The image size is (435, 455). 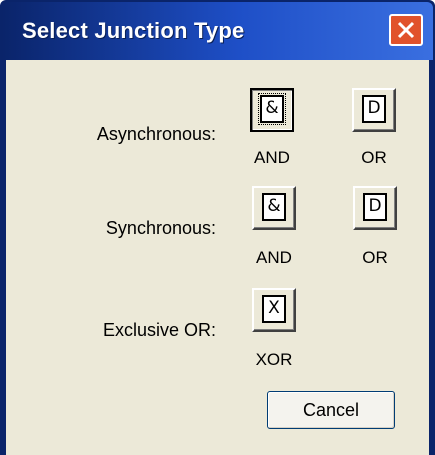 I want to click on synchronous-label: Synchronous:, so click(x=160, y=228).